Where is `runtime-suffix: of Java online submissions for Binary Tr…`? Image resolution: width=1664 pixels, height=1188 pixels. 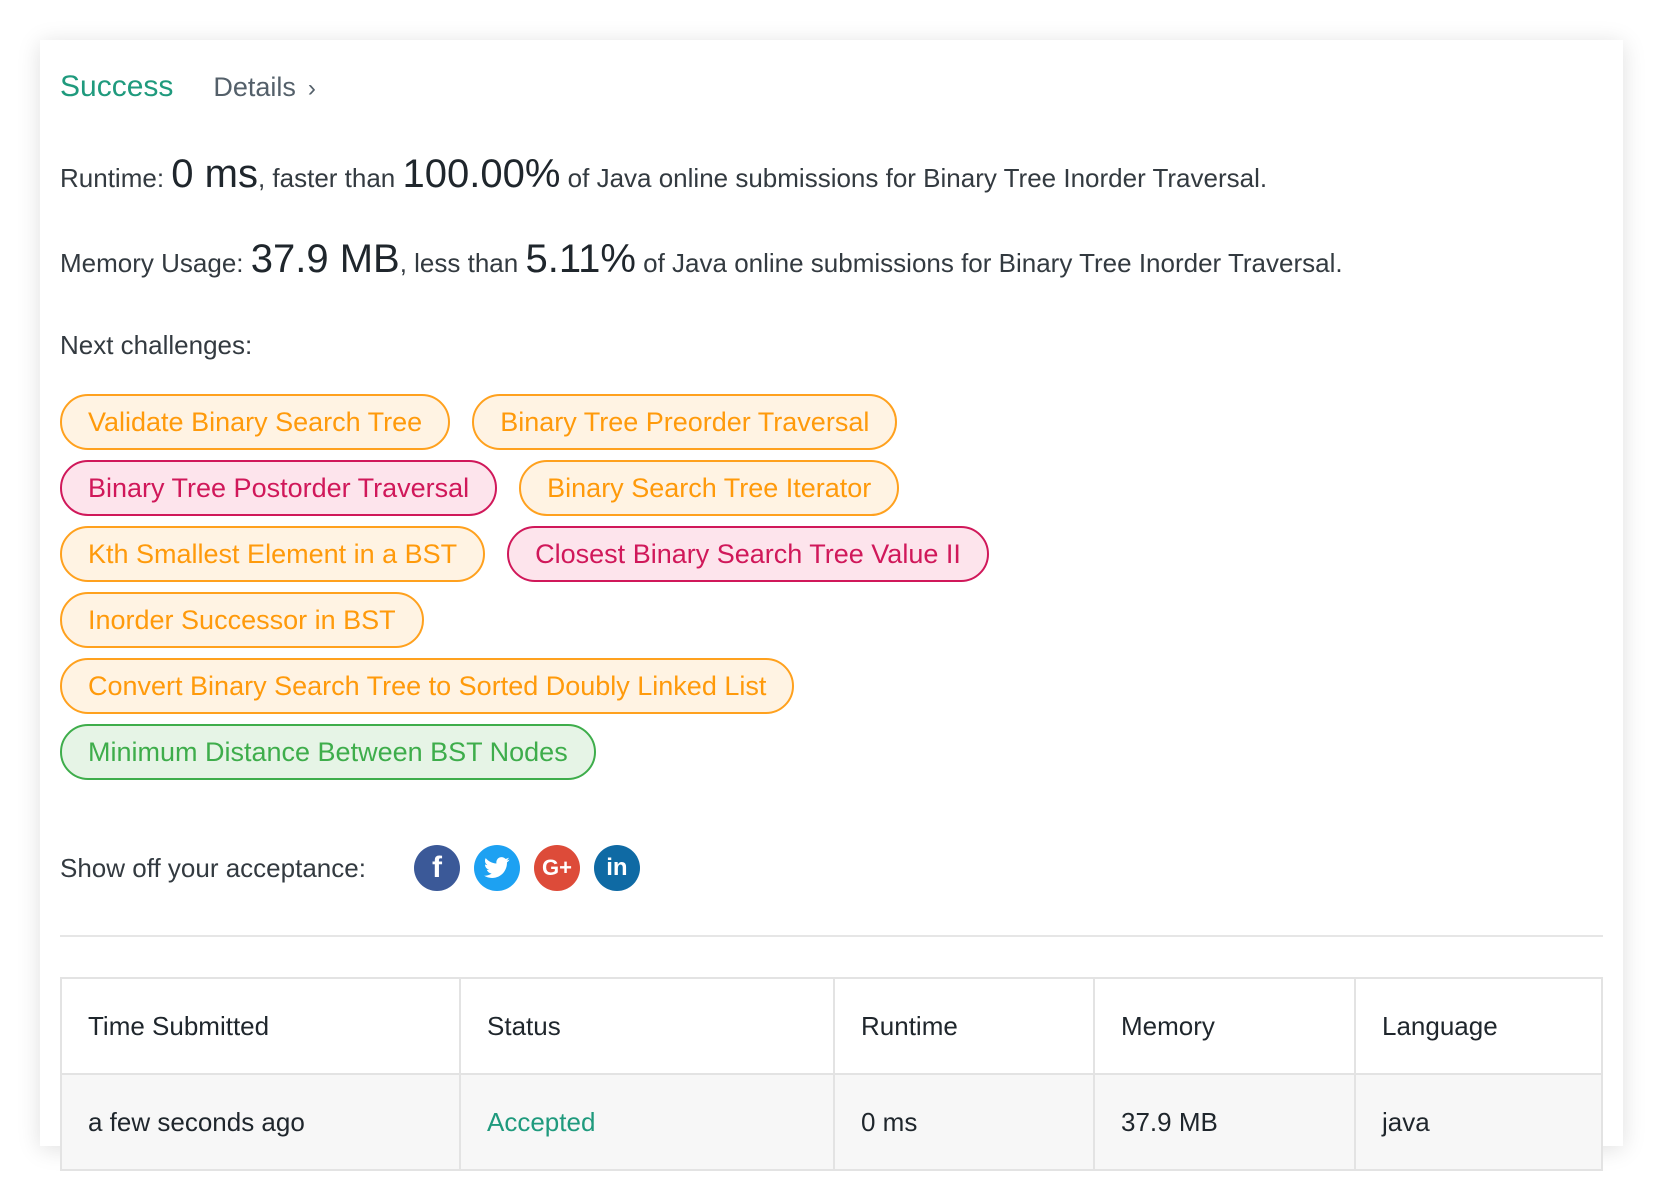 runtime-suffix: of Java online submissions for Binary Tr… is located at coordinates (917, 178).